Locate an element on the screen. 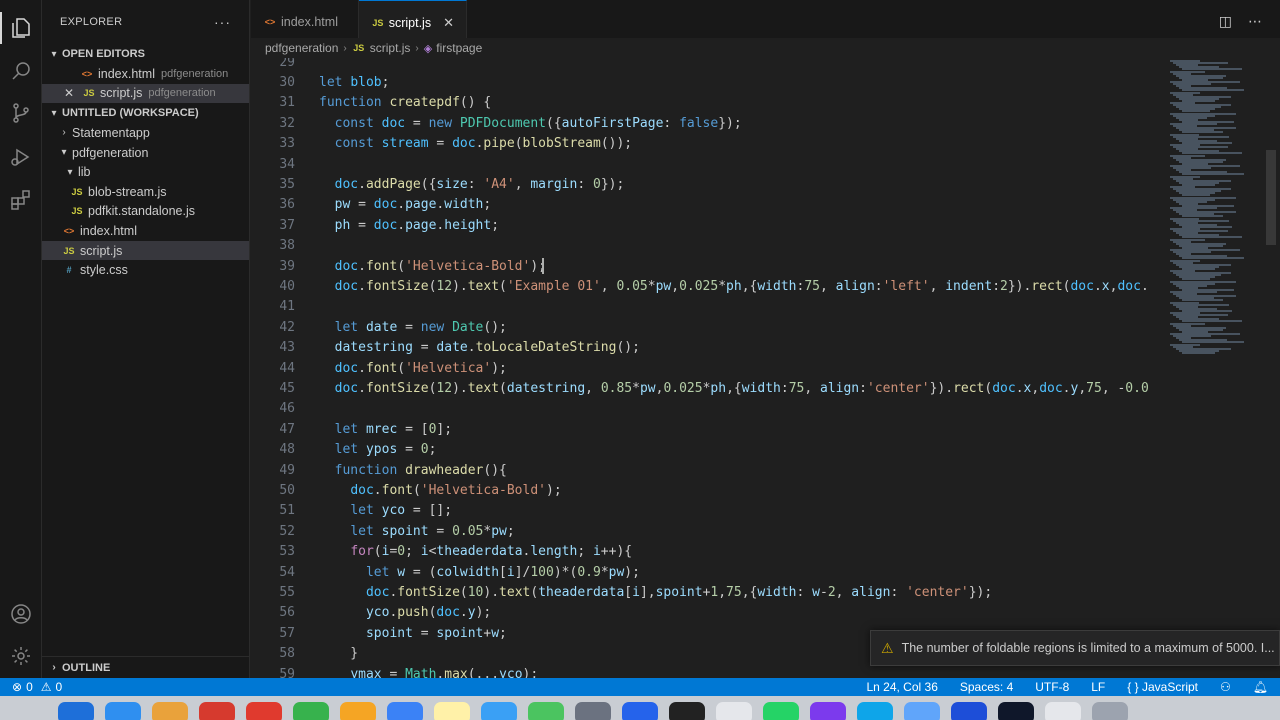 This screenshot has height=720, width=1280. open-editors-section: ▾ OPEN EDITORS is located at coordinates (145, 54).